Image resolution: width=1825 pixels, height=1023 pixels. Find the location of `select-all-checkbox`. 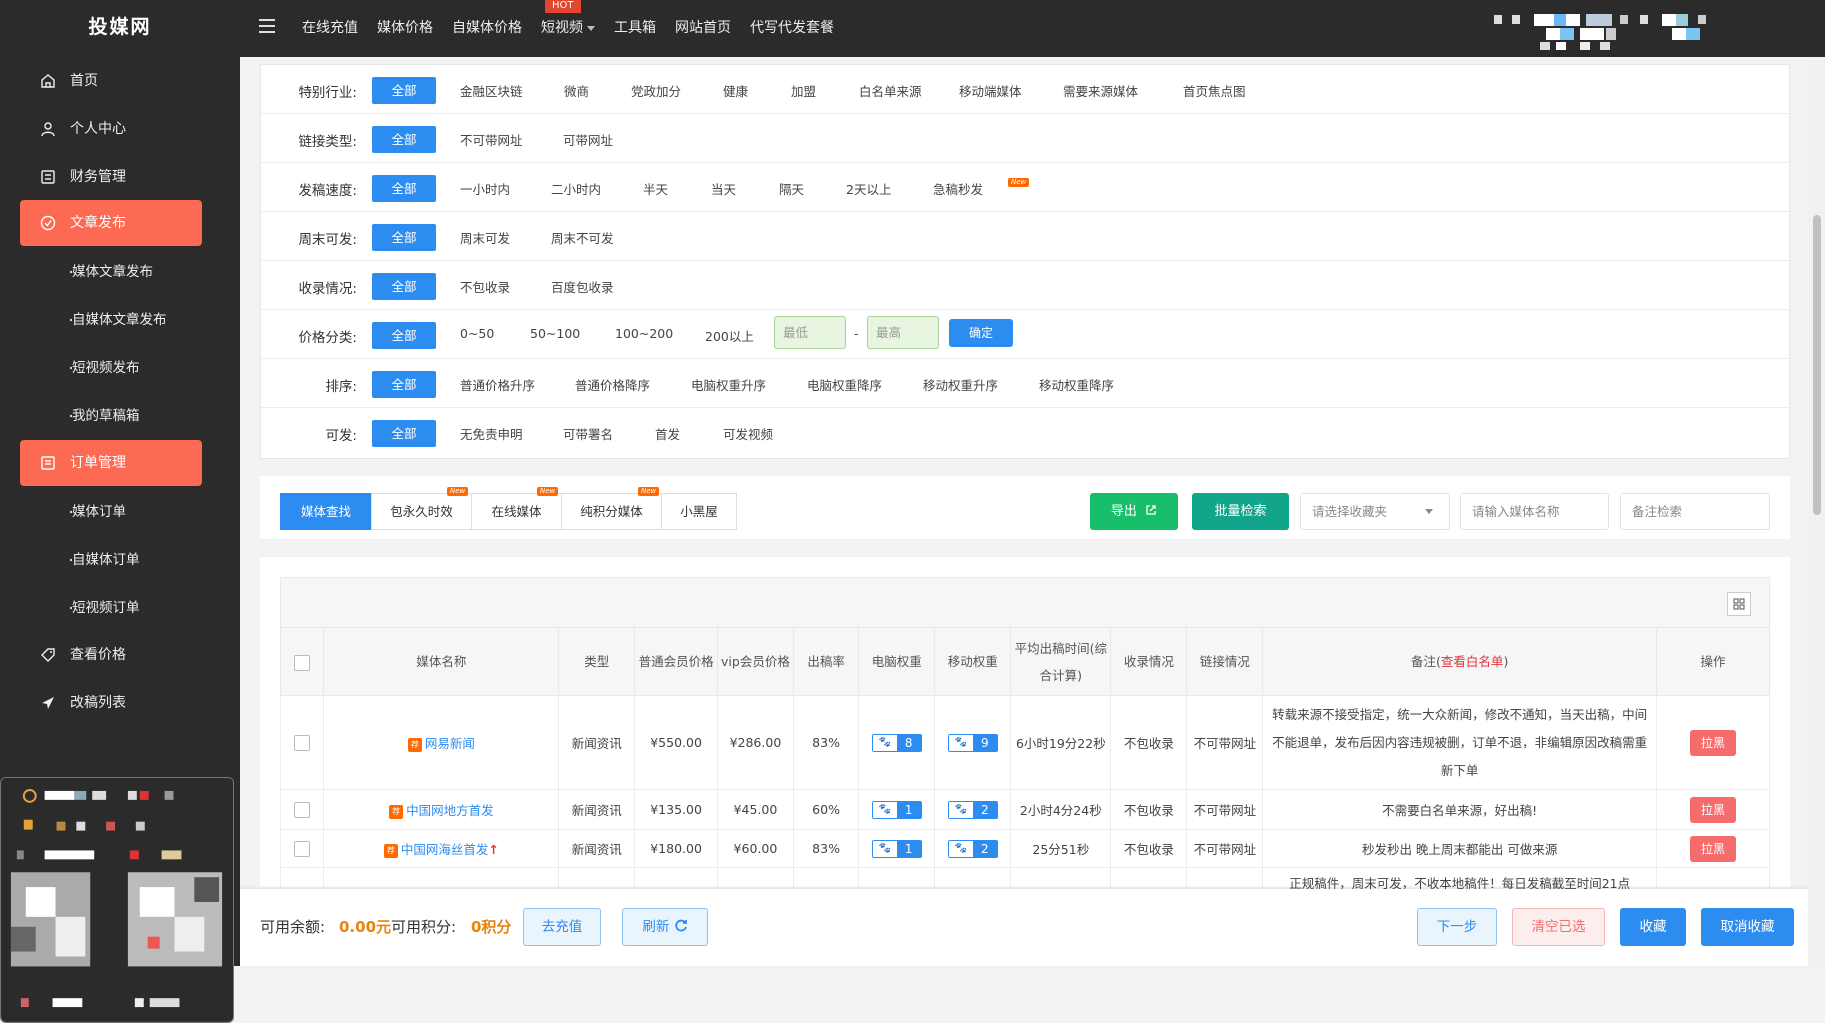

select-all-checkbox is located at coordinates (302, 662).